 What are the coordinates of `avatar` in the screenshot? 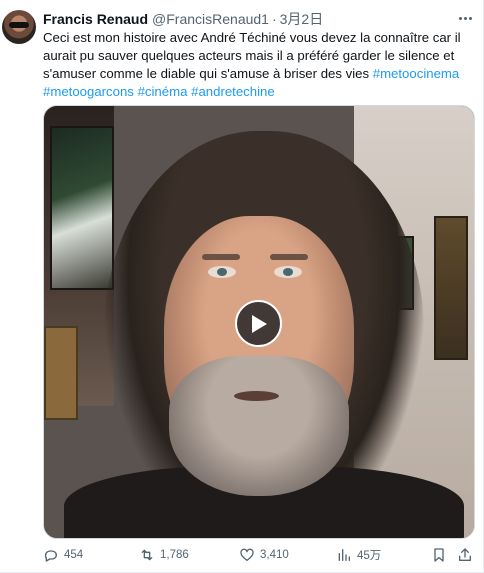 It's located at (19, 27).